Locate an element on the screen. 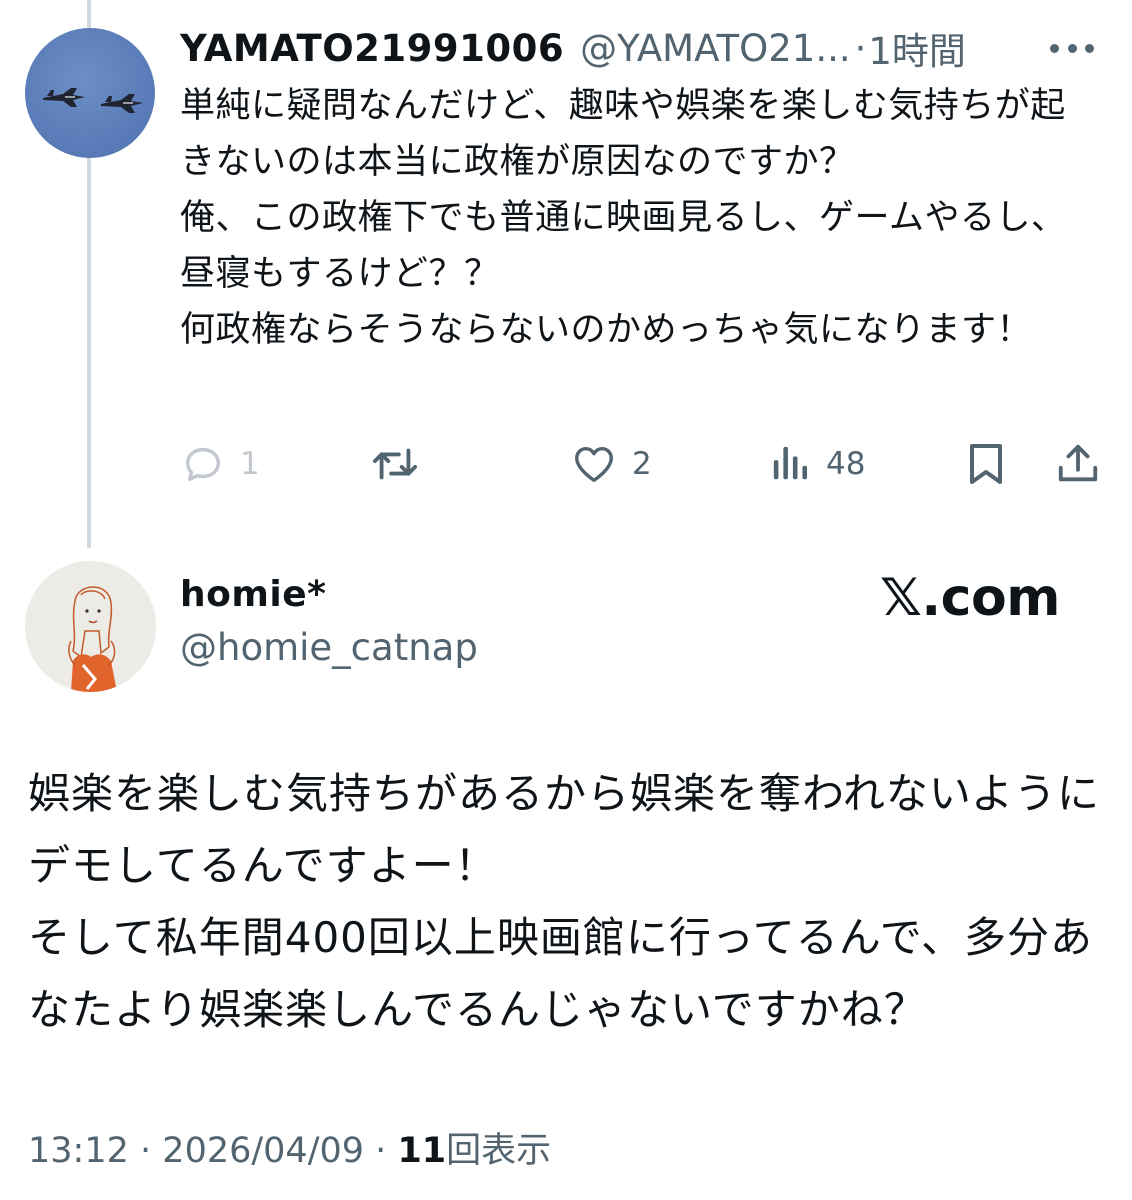  share-action is located at coordinates (1078, 464).